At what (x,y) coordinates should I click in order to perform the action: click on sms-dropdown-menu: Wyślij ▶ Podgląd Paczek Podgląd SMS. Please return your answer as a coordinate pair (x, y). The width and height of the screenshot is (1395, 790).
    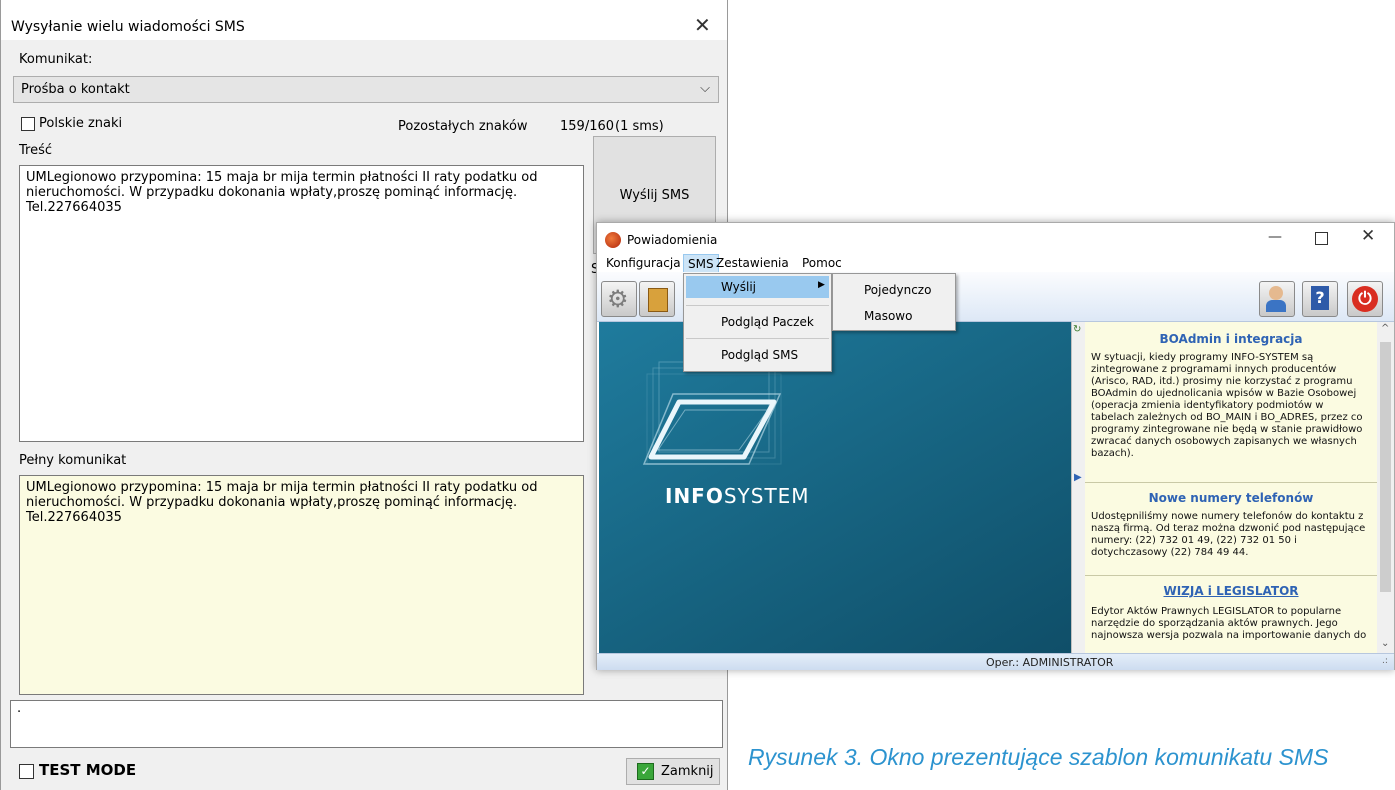
    Looking at the image, I should click on (757, 322).